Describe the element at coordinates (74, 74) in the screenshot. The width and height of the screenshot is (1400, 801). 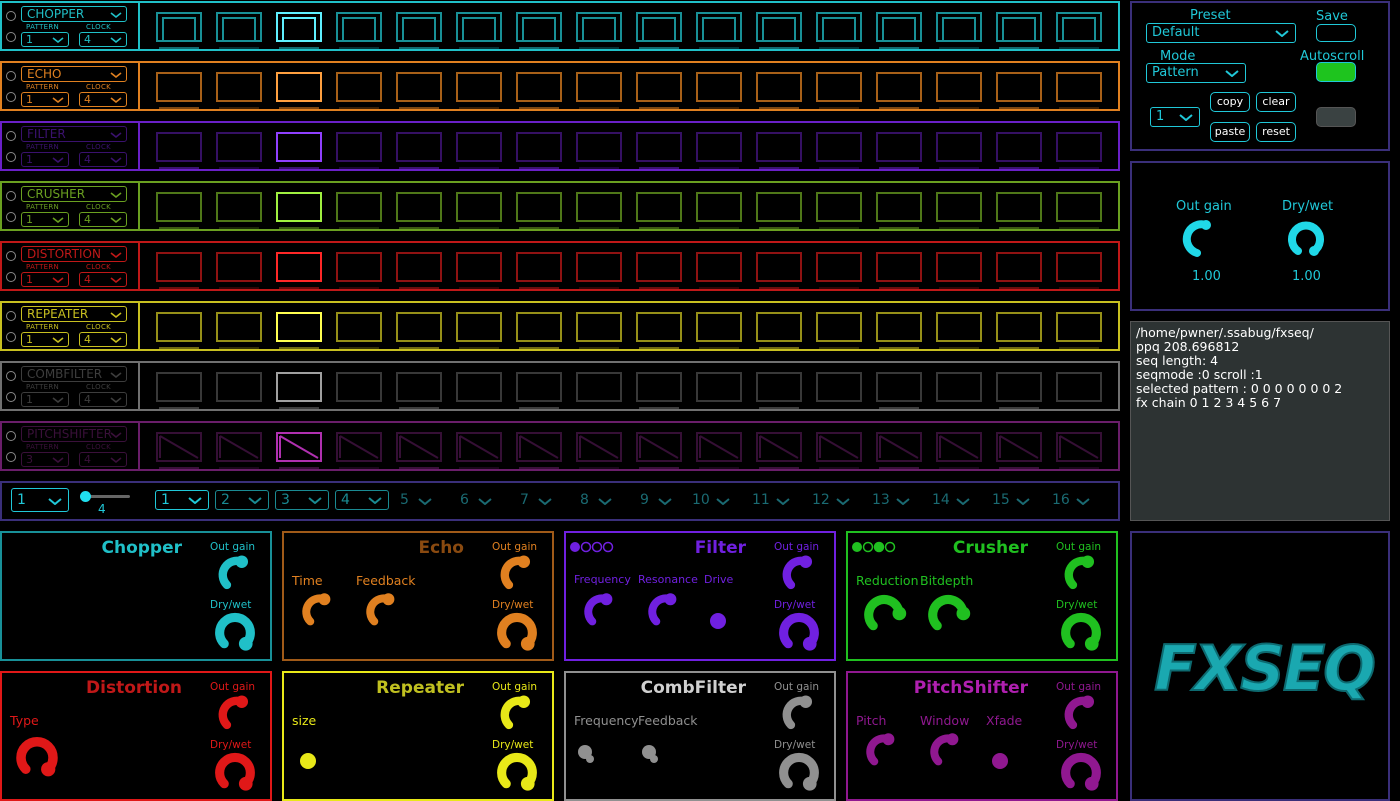
I see `fx-select: ECHO` at that location.